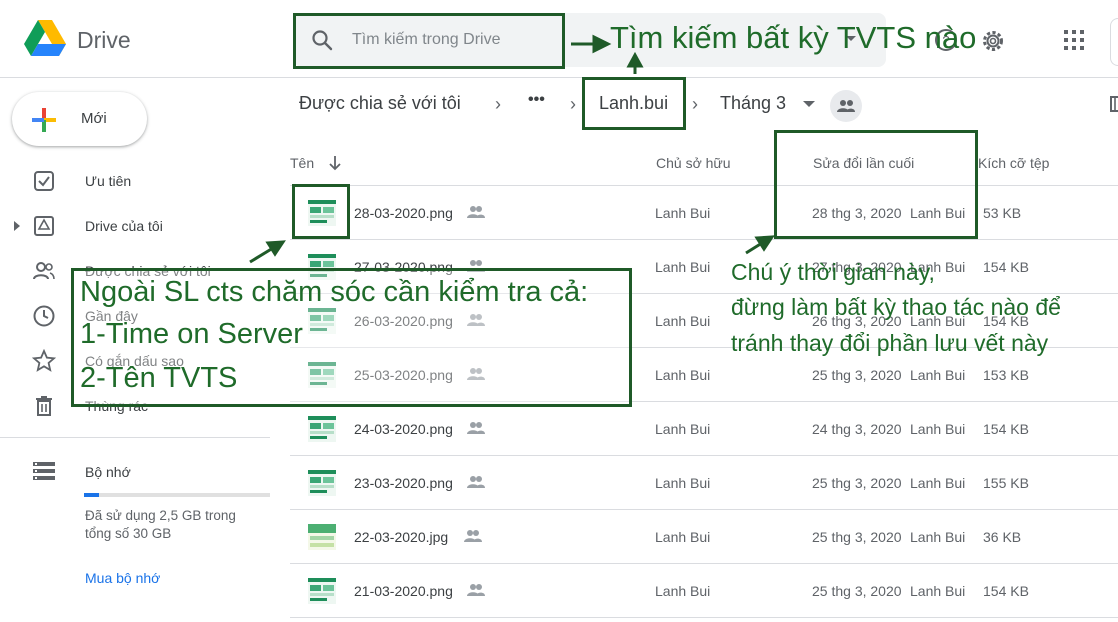 Image resolution: width=1118 pixels, height=622 pixels. What do you see at coordinates (124, 226) in the screenshot?
I see `sidebar-item-label: Drive của tôi` at bounding box center [124, 226].